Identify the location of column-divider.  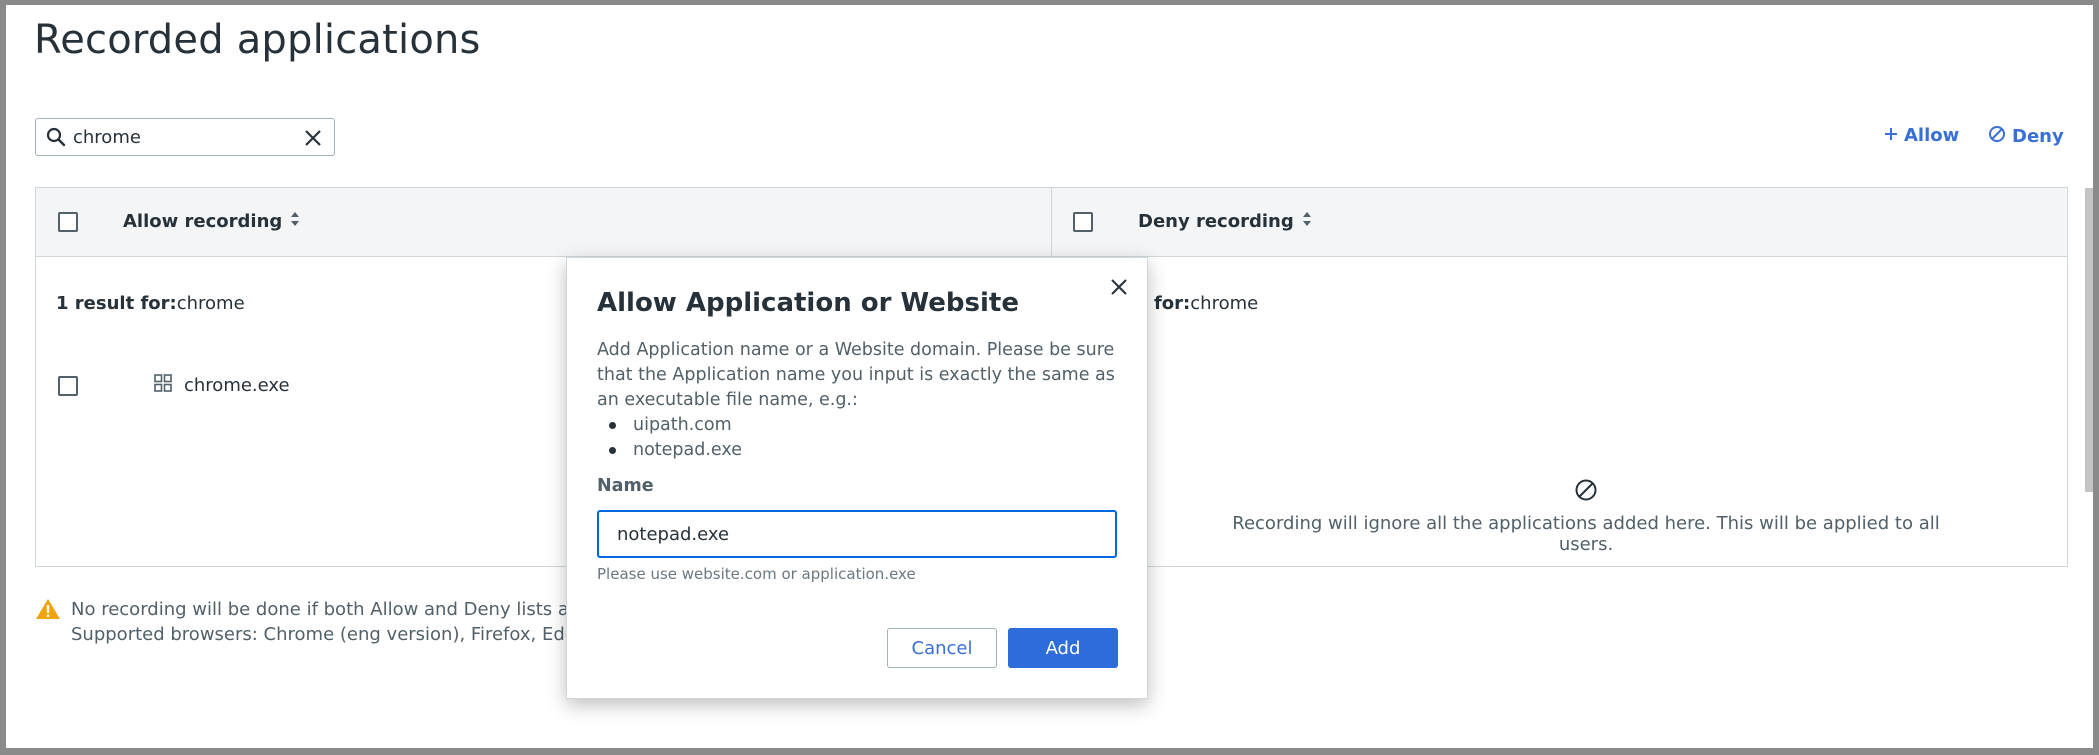
(1051, 222).